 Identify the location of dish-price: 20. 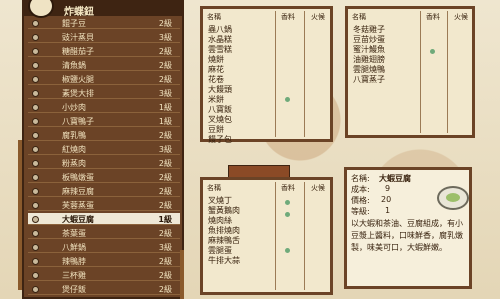
(386, 199).